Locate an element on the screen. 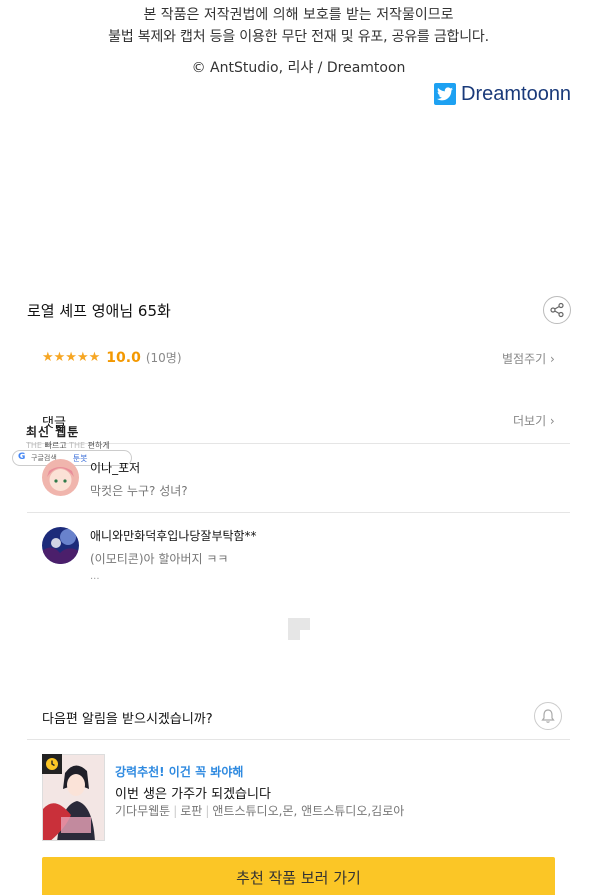  rating-summary: ★★★★★ 10.0 (10명) is located at coordinates (112, 357).